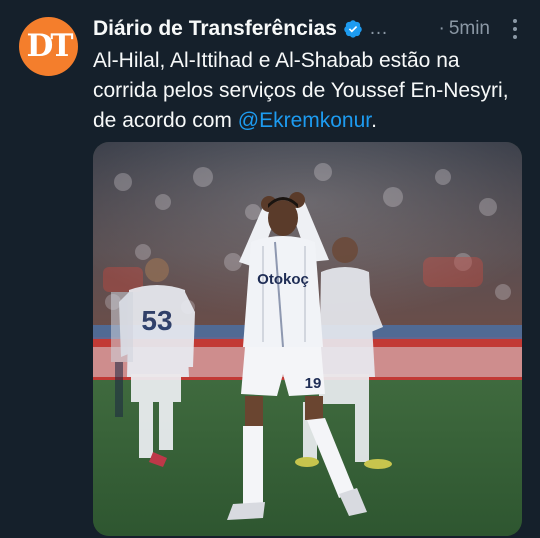 The height and width of the screenshot is (538, 540). What do you see at coordinates (515, 29) in the screenshot?
I see `more-options-icon` at bounding box center [515, 29].